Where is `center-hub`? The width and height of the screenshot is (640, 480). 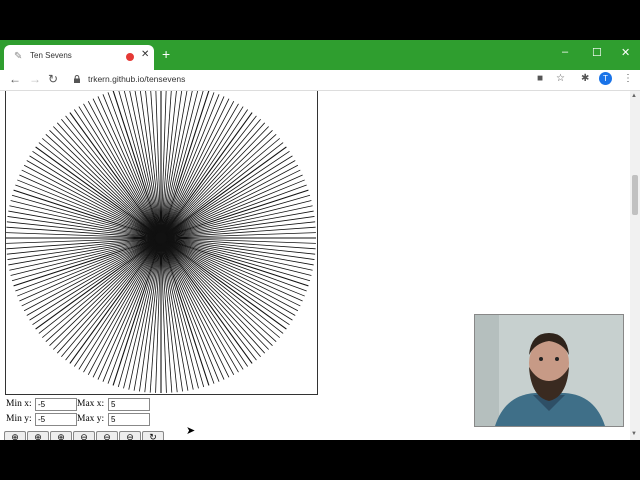 center-hub is located at coordinates (161, 238).